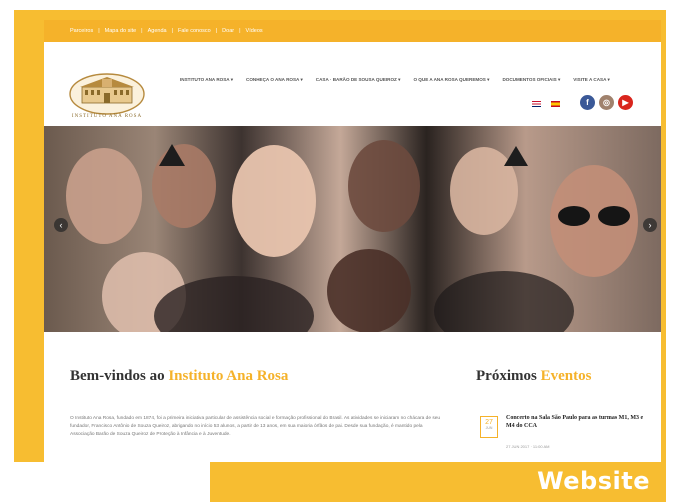 The width and height of the screenshot is (677, 502). What do you see at coordinates (546, 104) in the screenshot?
I see `language-switcher` at bounding box center [546, 104].